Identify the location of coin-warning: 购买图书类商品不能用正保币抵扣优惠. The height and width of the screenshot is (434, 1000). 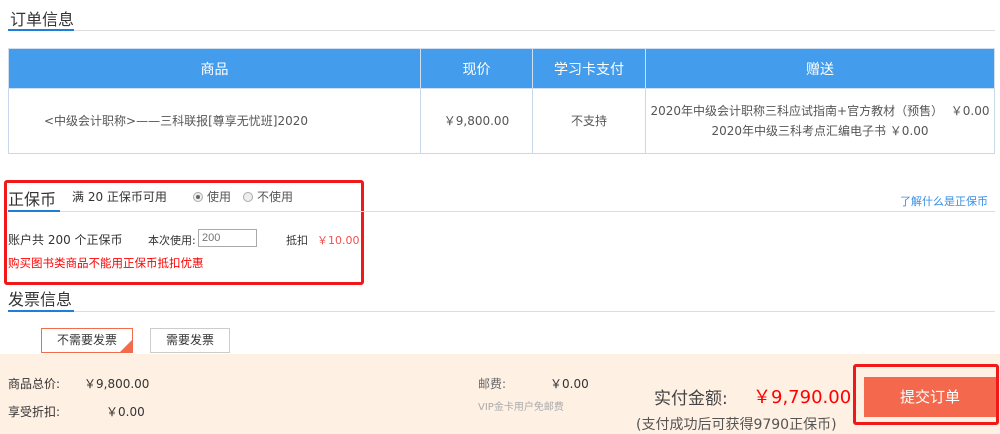
(106, 263).